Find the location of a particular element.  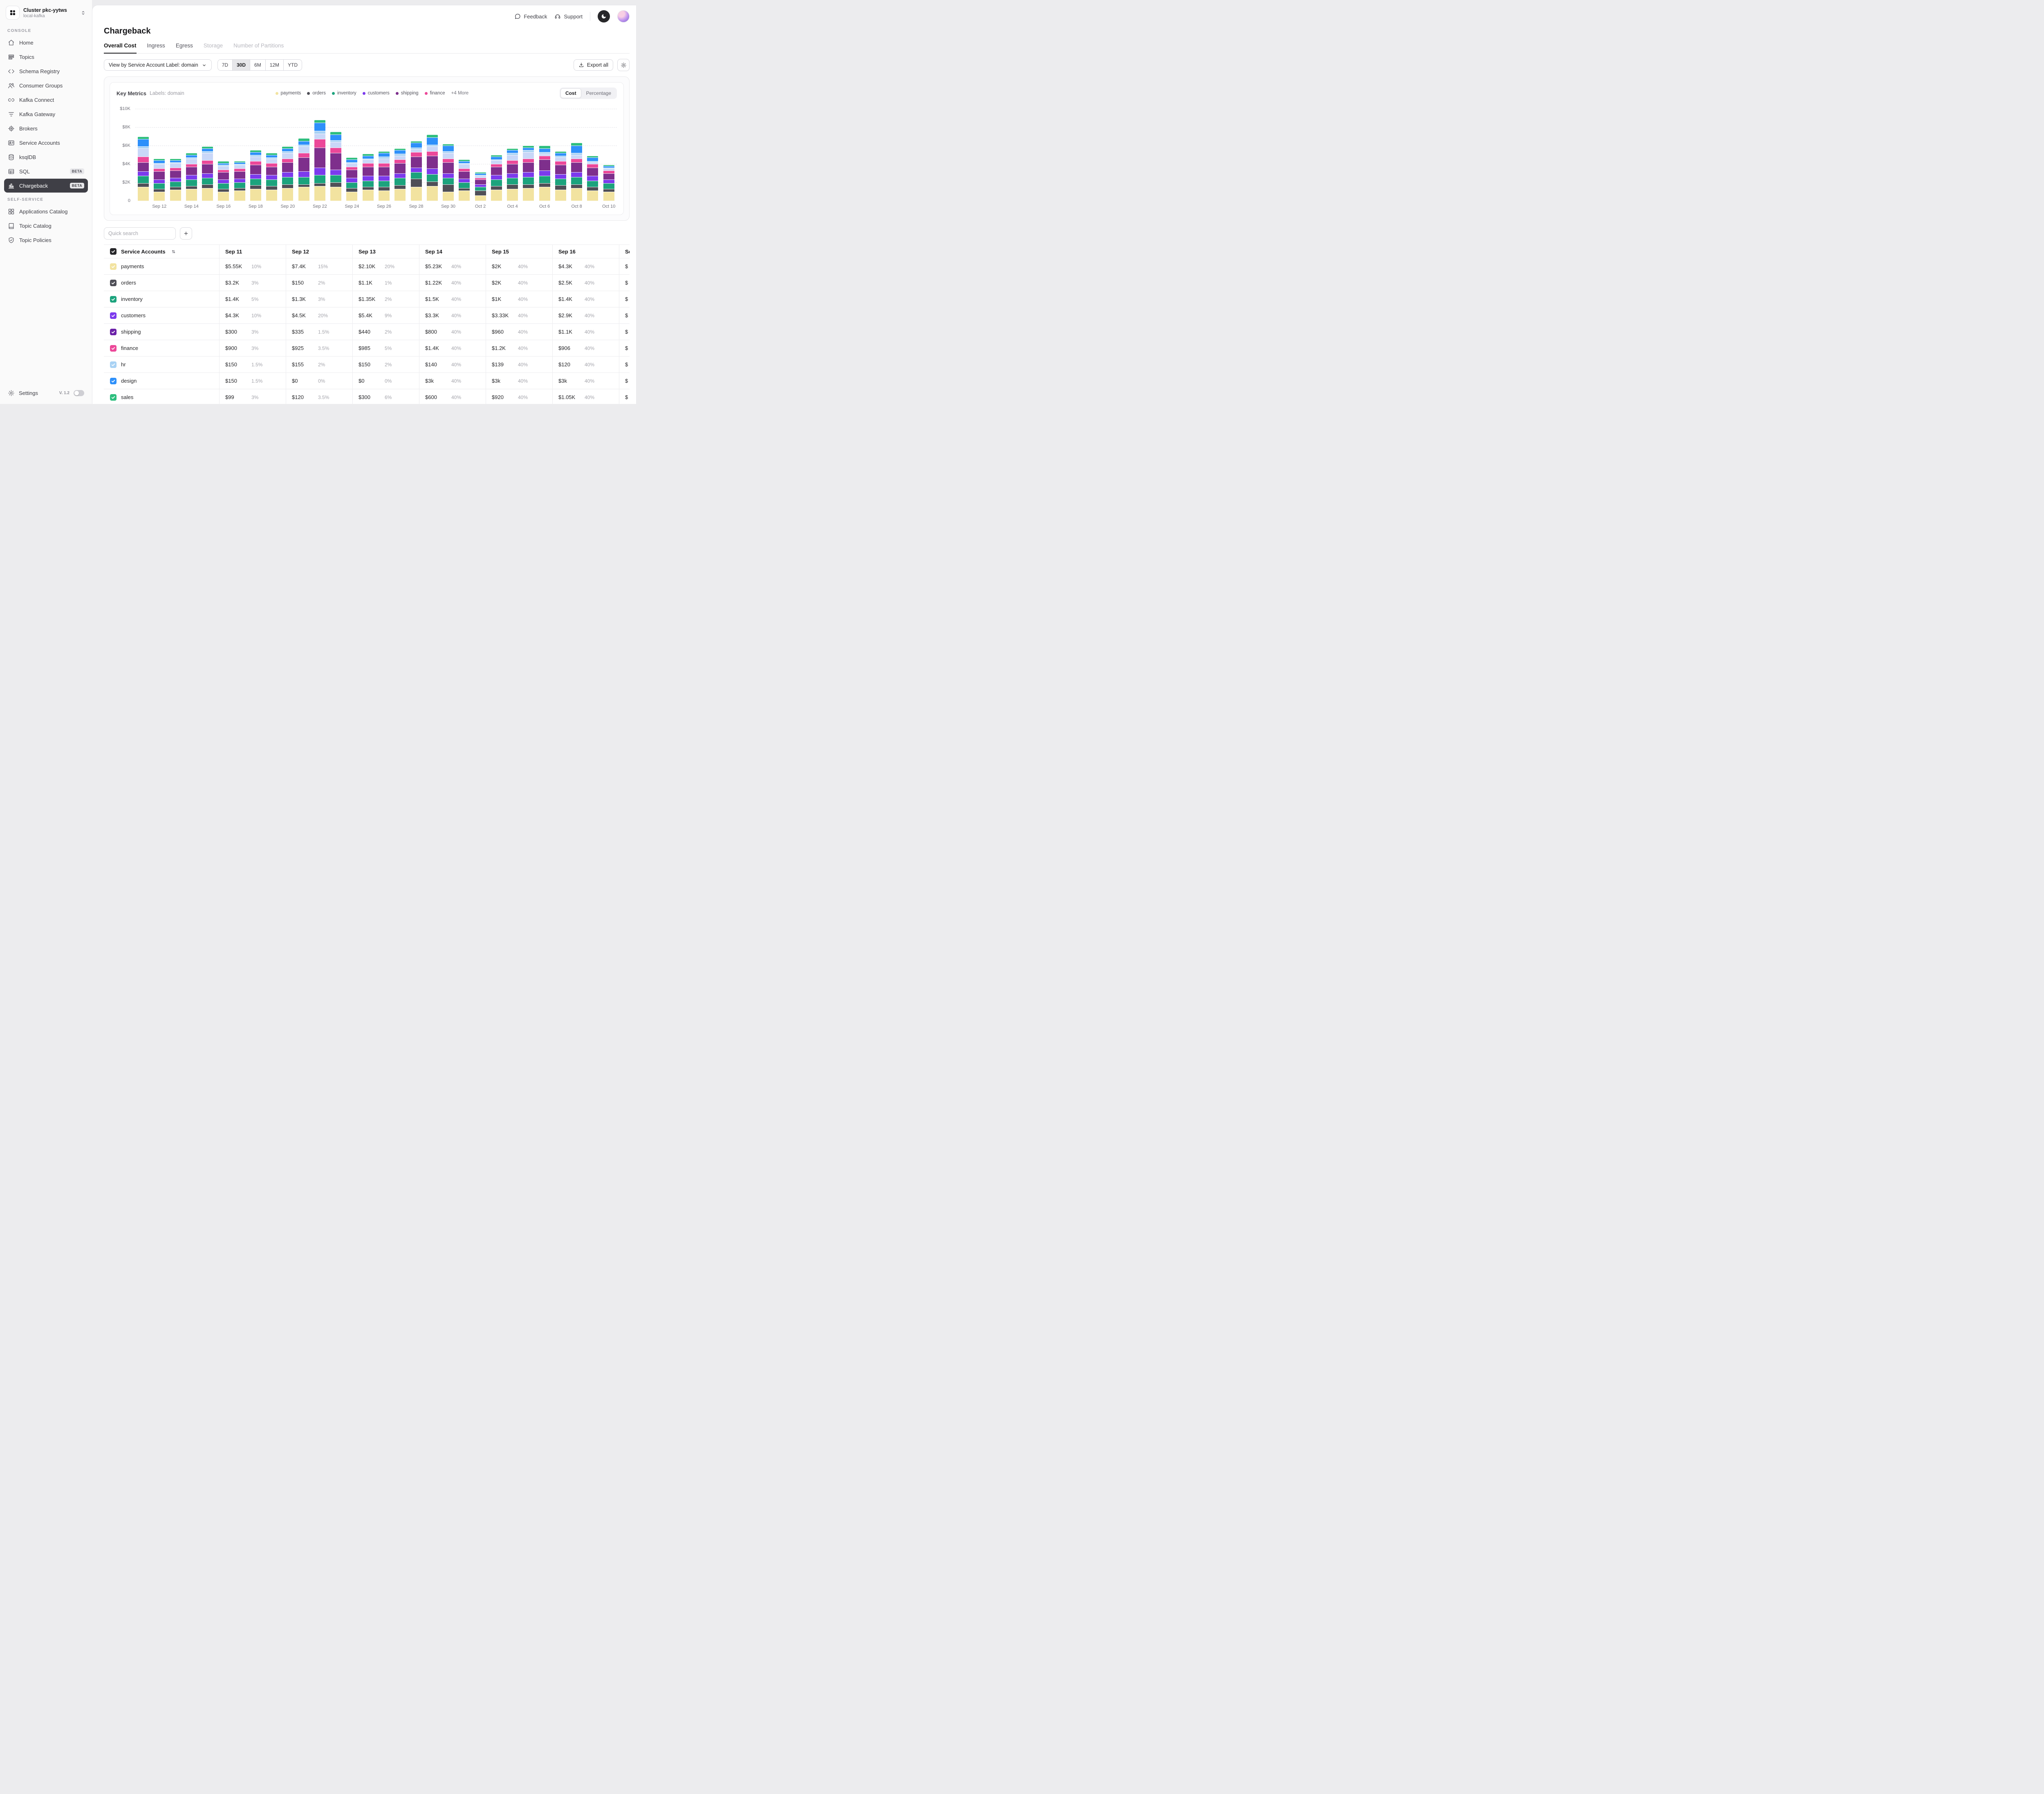

legend-more-label: +4 More is located at coordinates (460, 93).